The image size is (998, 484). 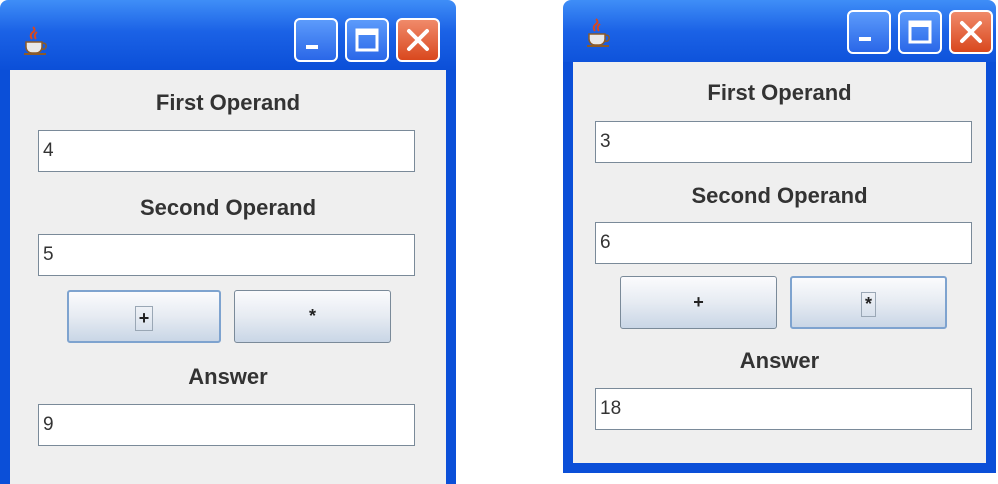 What do you see at coordinates (783, 243) in the screenshot?
I see `second-operand-field: 6` at bounding box center [783, 243].